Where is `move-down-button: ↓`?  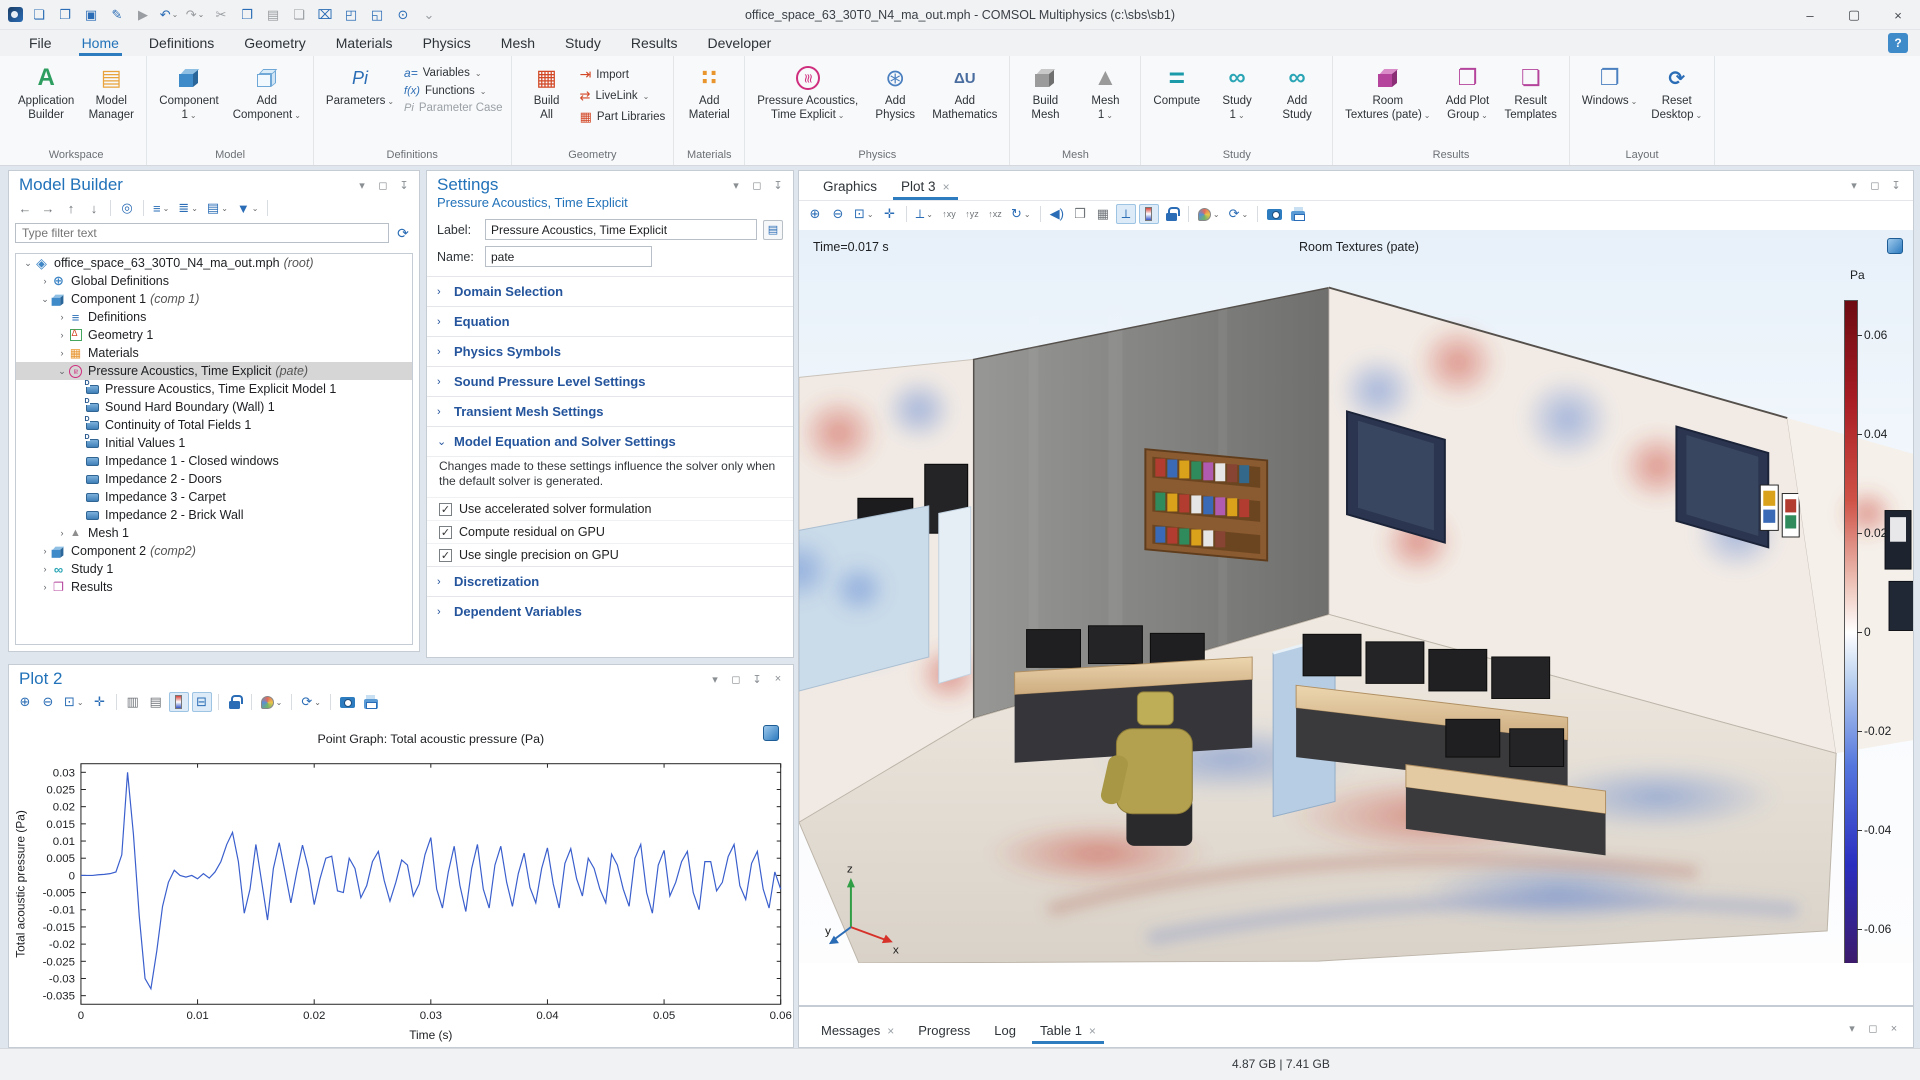
move-down-button: ↓ is located at coordinates (94, 208).